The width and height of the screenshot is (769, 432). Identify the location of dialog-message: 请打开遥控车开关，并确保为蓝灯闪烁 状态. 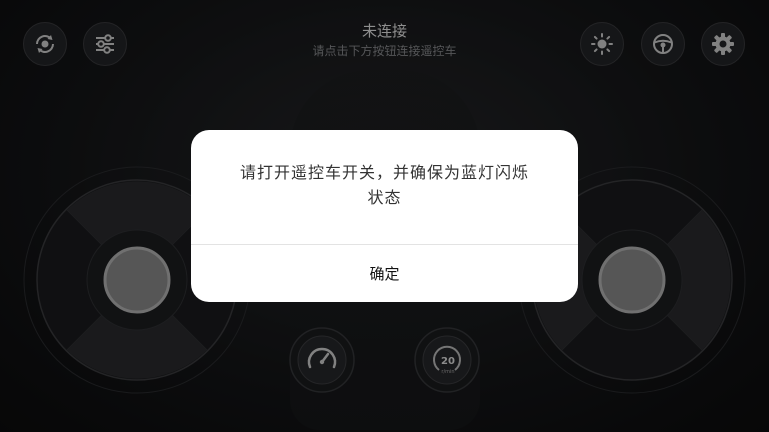
(384, 202).